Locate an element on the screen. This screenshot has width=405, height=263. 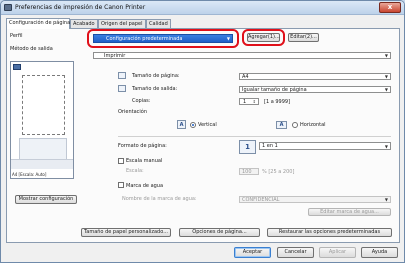
spinner-icon: ⇕ is located at coordinates (254, 102).